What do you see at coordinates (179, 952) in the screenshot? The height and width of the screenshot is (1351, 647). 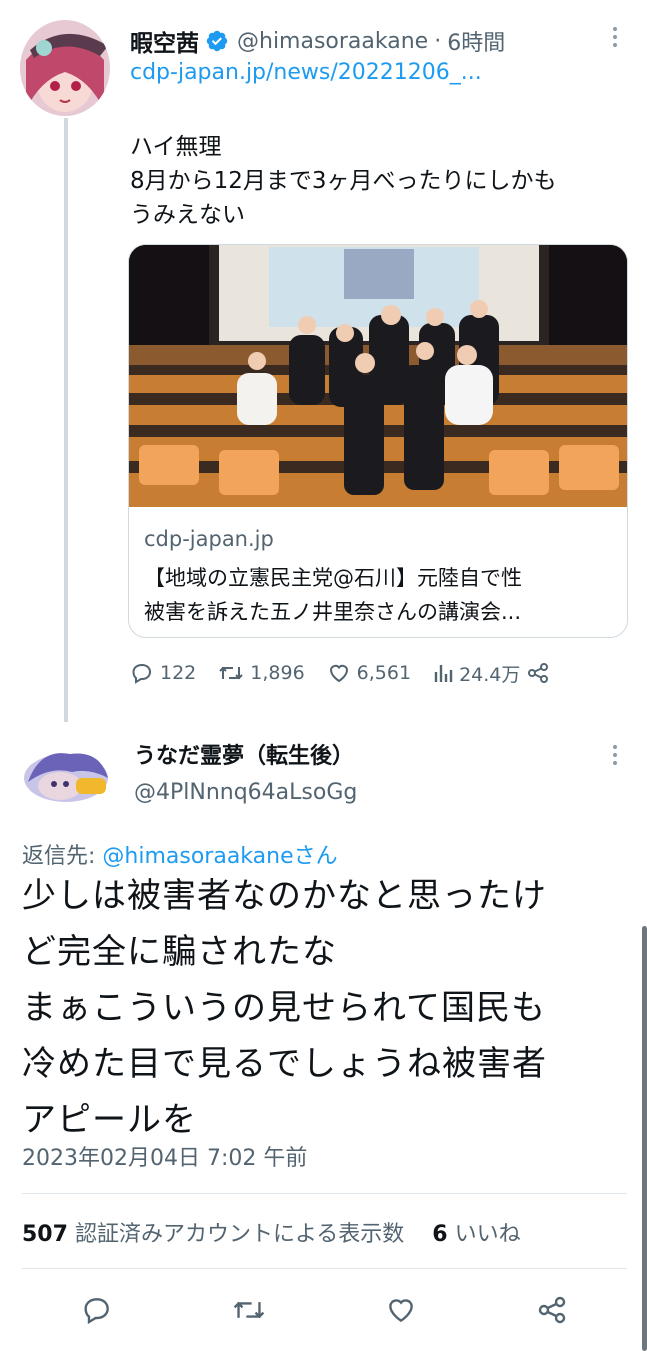 I see `reply-text-line: ど完全に騙されたな` at bounding box center [179, 952].